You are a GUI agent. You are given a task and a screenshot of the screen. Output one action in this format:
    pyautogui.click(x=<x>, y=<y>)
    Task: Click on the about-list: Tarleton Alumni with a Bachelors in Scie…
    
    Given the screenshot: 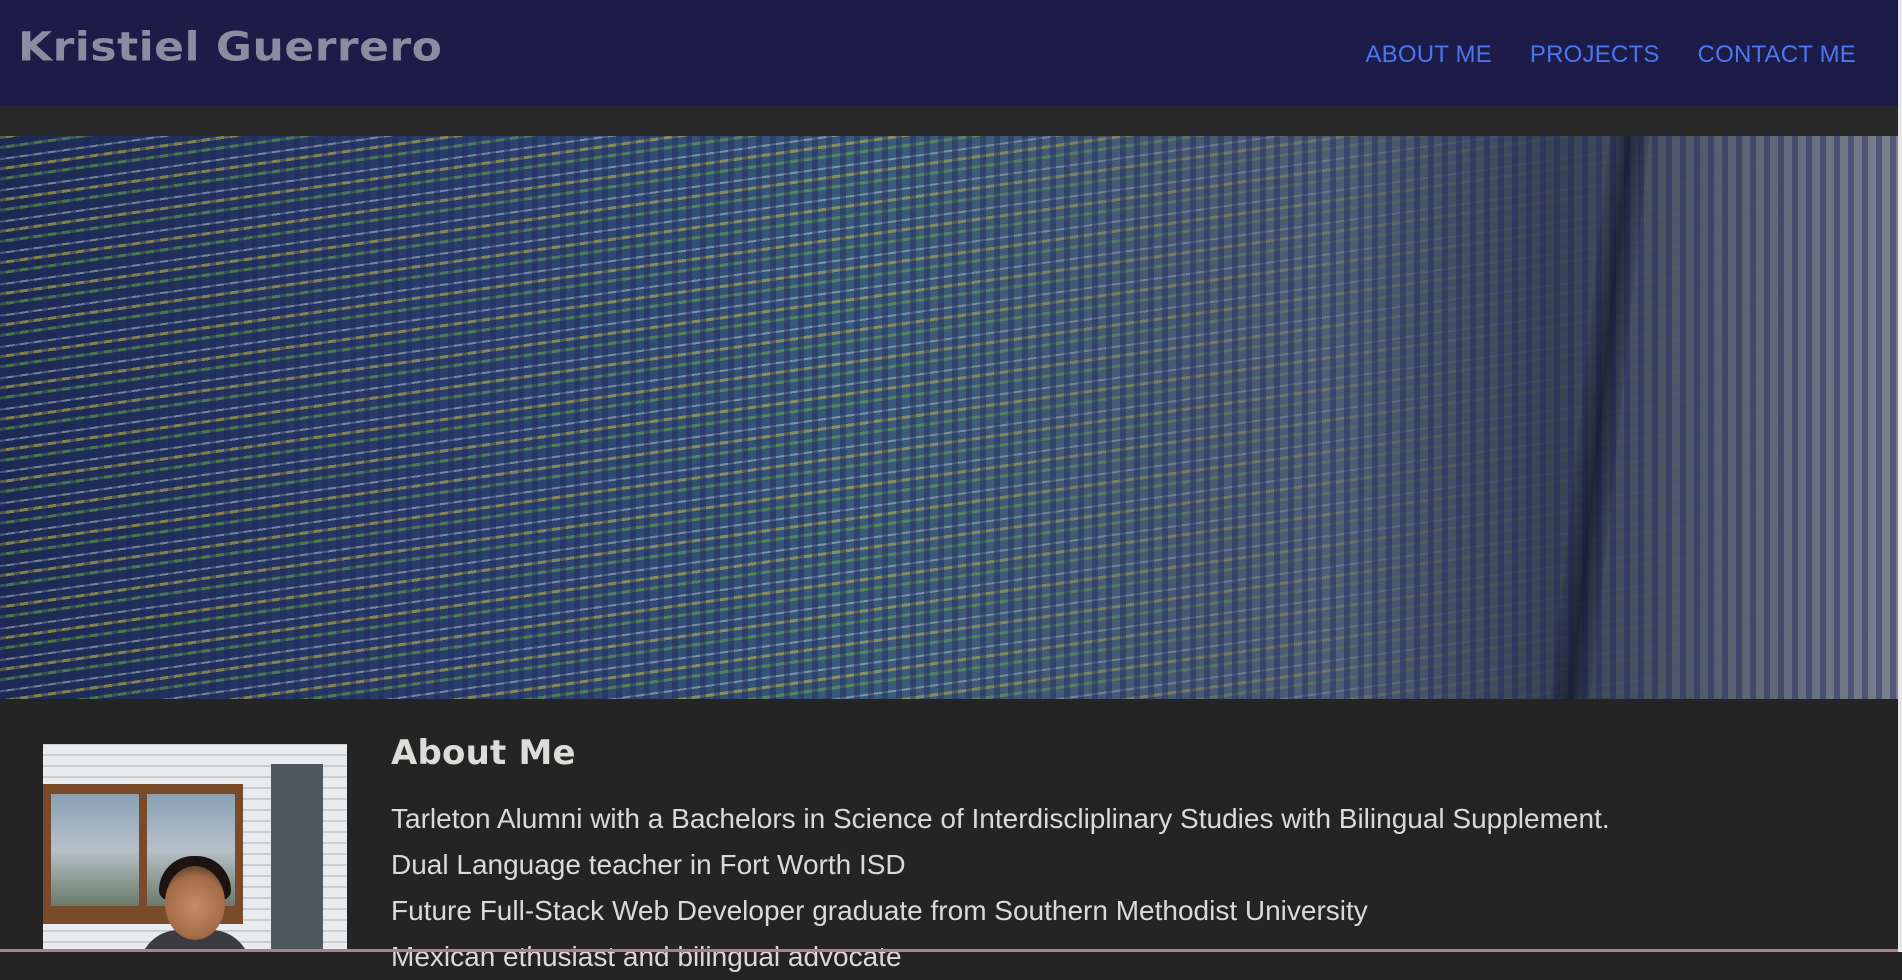 What is the action you would take?
    pyautogui.click(x=1000, y=888)
    